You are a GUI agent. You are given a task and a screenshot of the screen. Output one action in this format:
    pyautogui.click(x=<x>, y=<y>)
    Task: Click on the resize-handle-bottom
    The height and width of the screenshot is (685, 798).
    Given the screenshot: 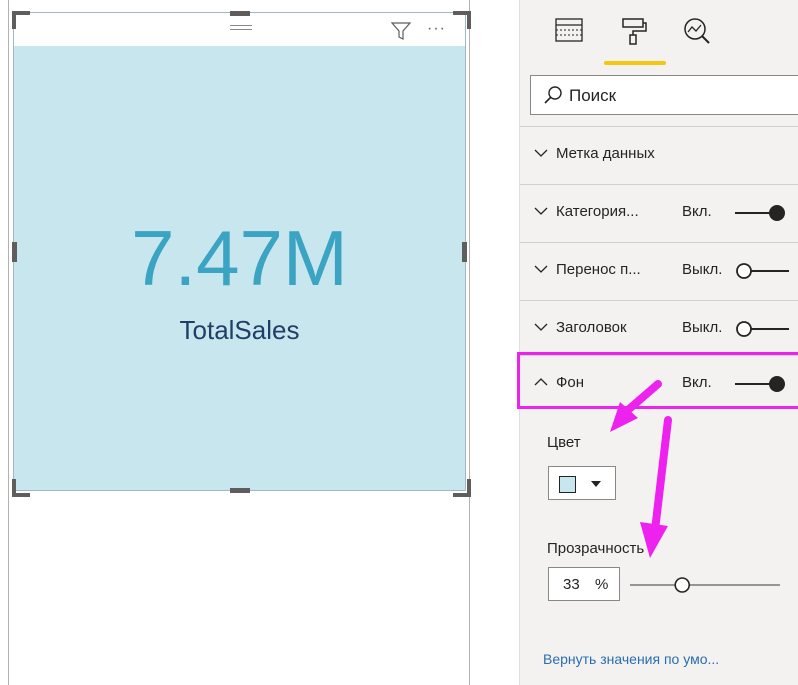 What is the action you would take?
    pyautogui.click(x=240, y=490)
    